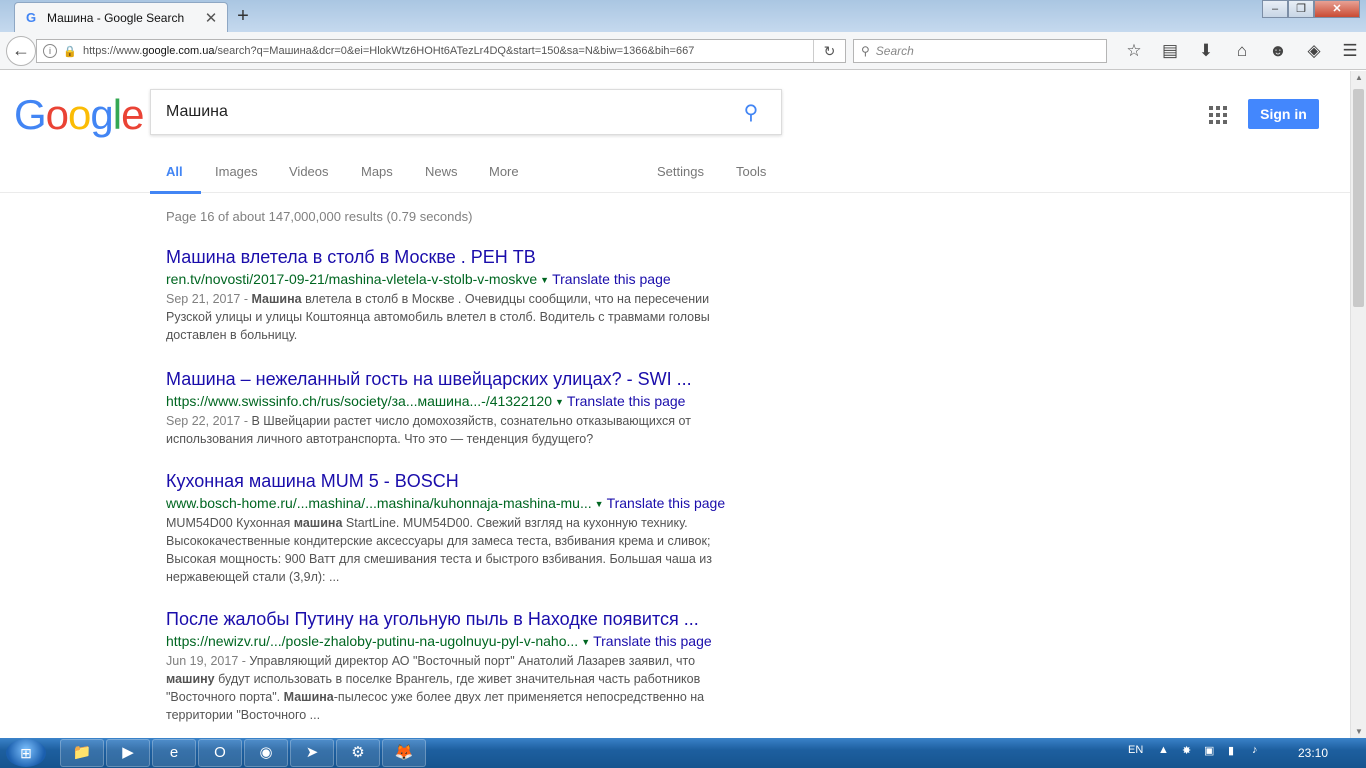 The height and width of the screenshot is (768, 1366). What do you see at coordinates (31, 17) in the screenshot?
I see `google-favicon-icon: G` at bounding box center [31, 17].